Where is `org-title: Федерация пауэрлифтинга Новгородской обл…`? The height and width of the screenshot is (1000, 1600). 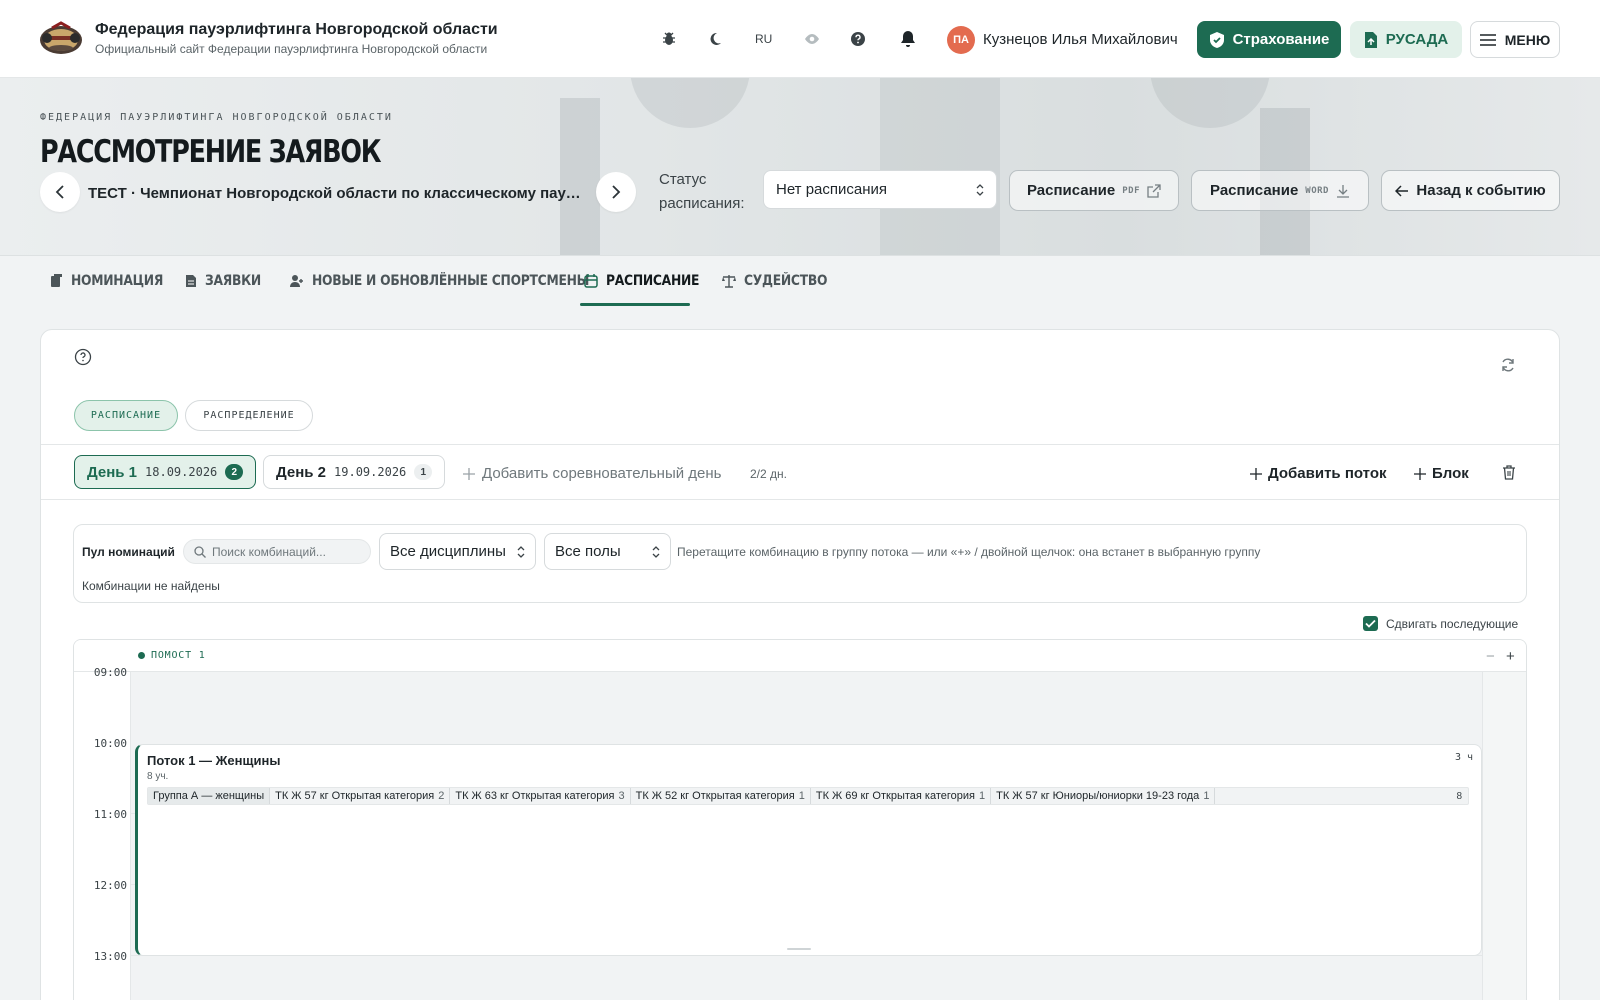
org-title: Федерация пауэрлифтинга Новгородской обл… is located at coordinates (296, 30).